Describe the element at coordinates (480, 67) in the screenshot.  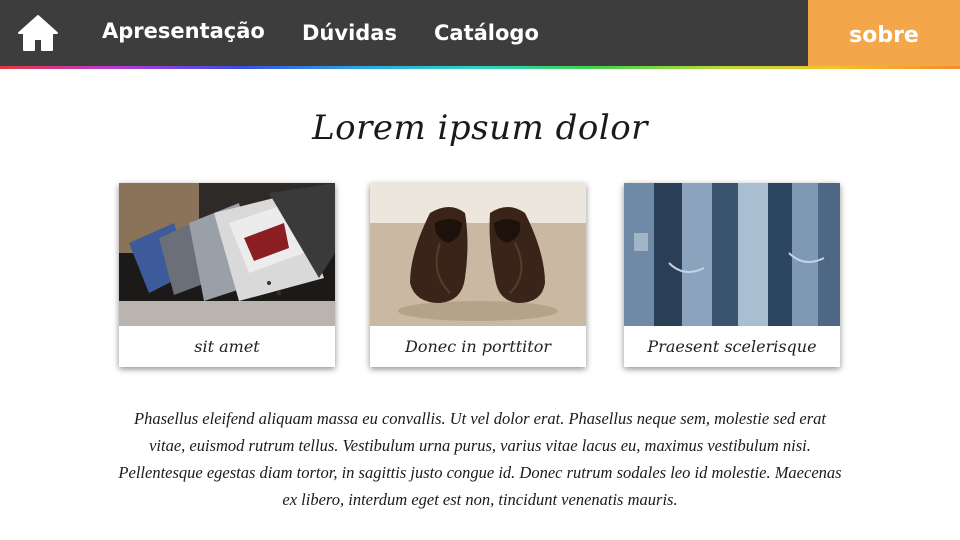
I see `rainbow-divider` at that location.